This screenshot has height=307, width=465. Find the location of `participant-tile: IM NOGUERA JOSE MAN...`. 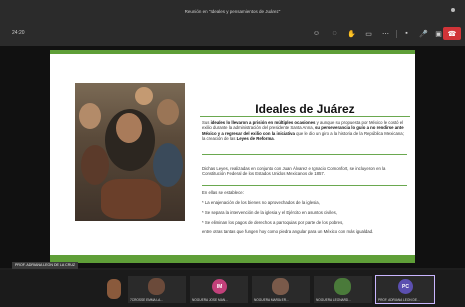

participant-tile: IM NOGUERA JOSE MAN... is located at coordinates (219, 289).